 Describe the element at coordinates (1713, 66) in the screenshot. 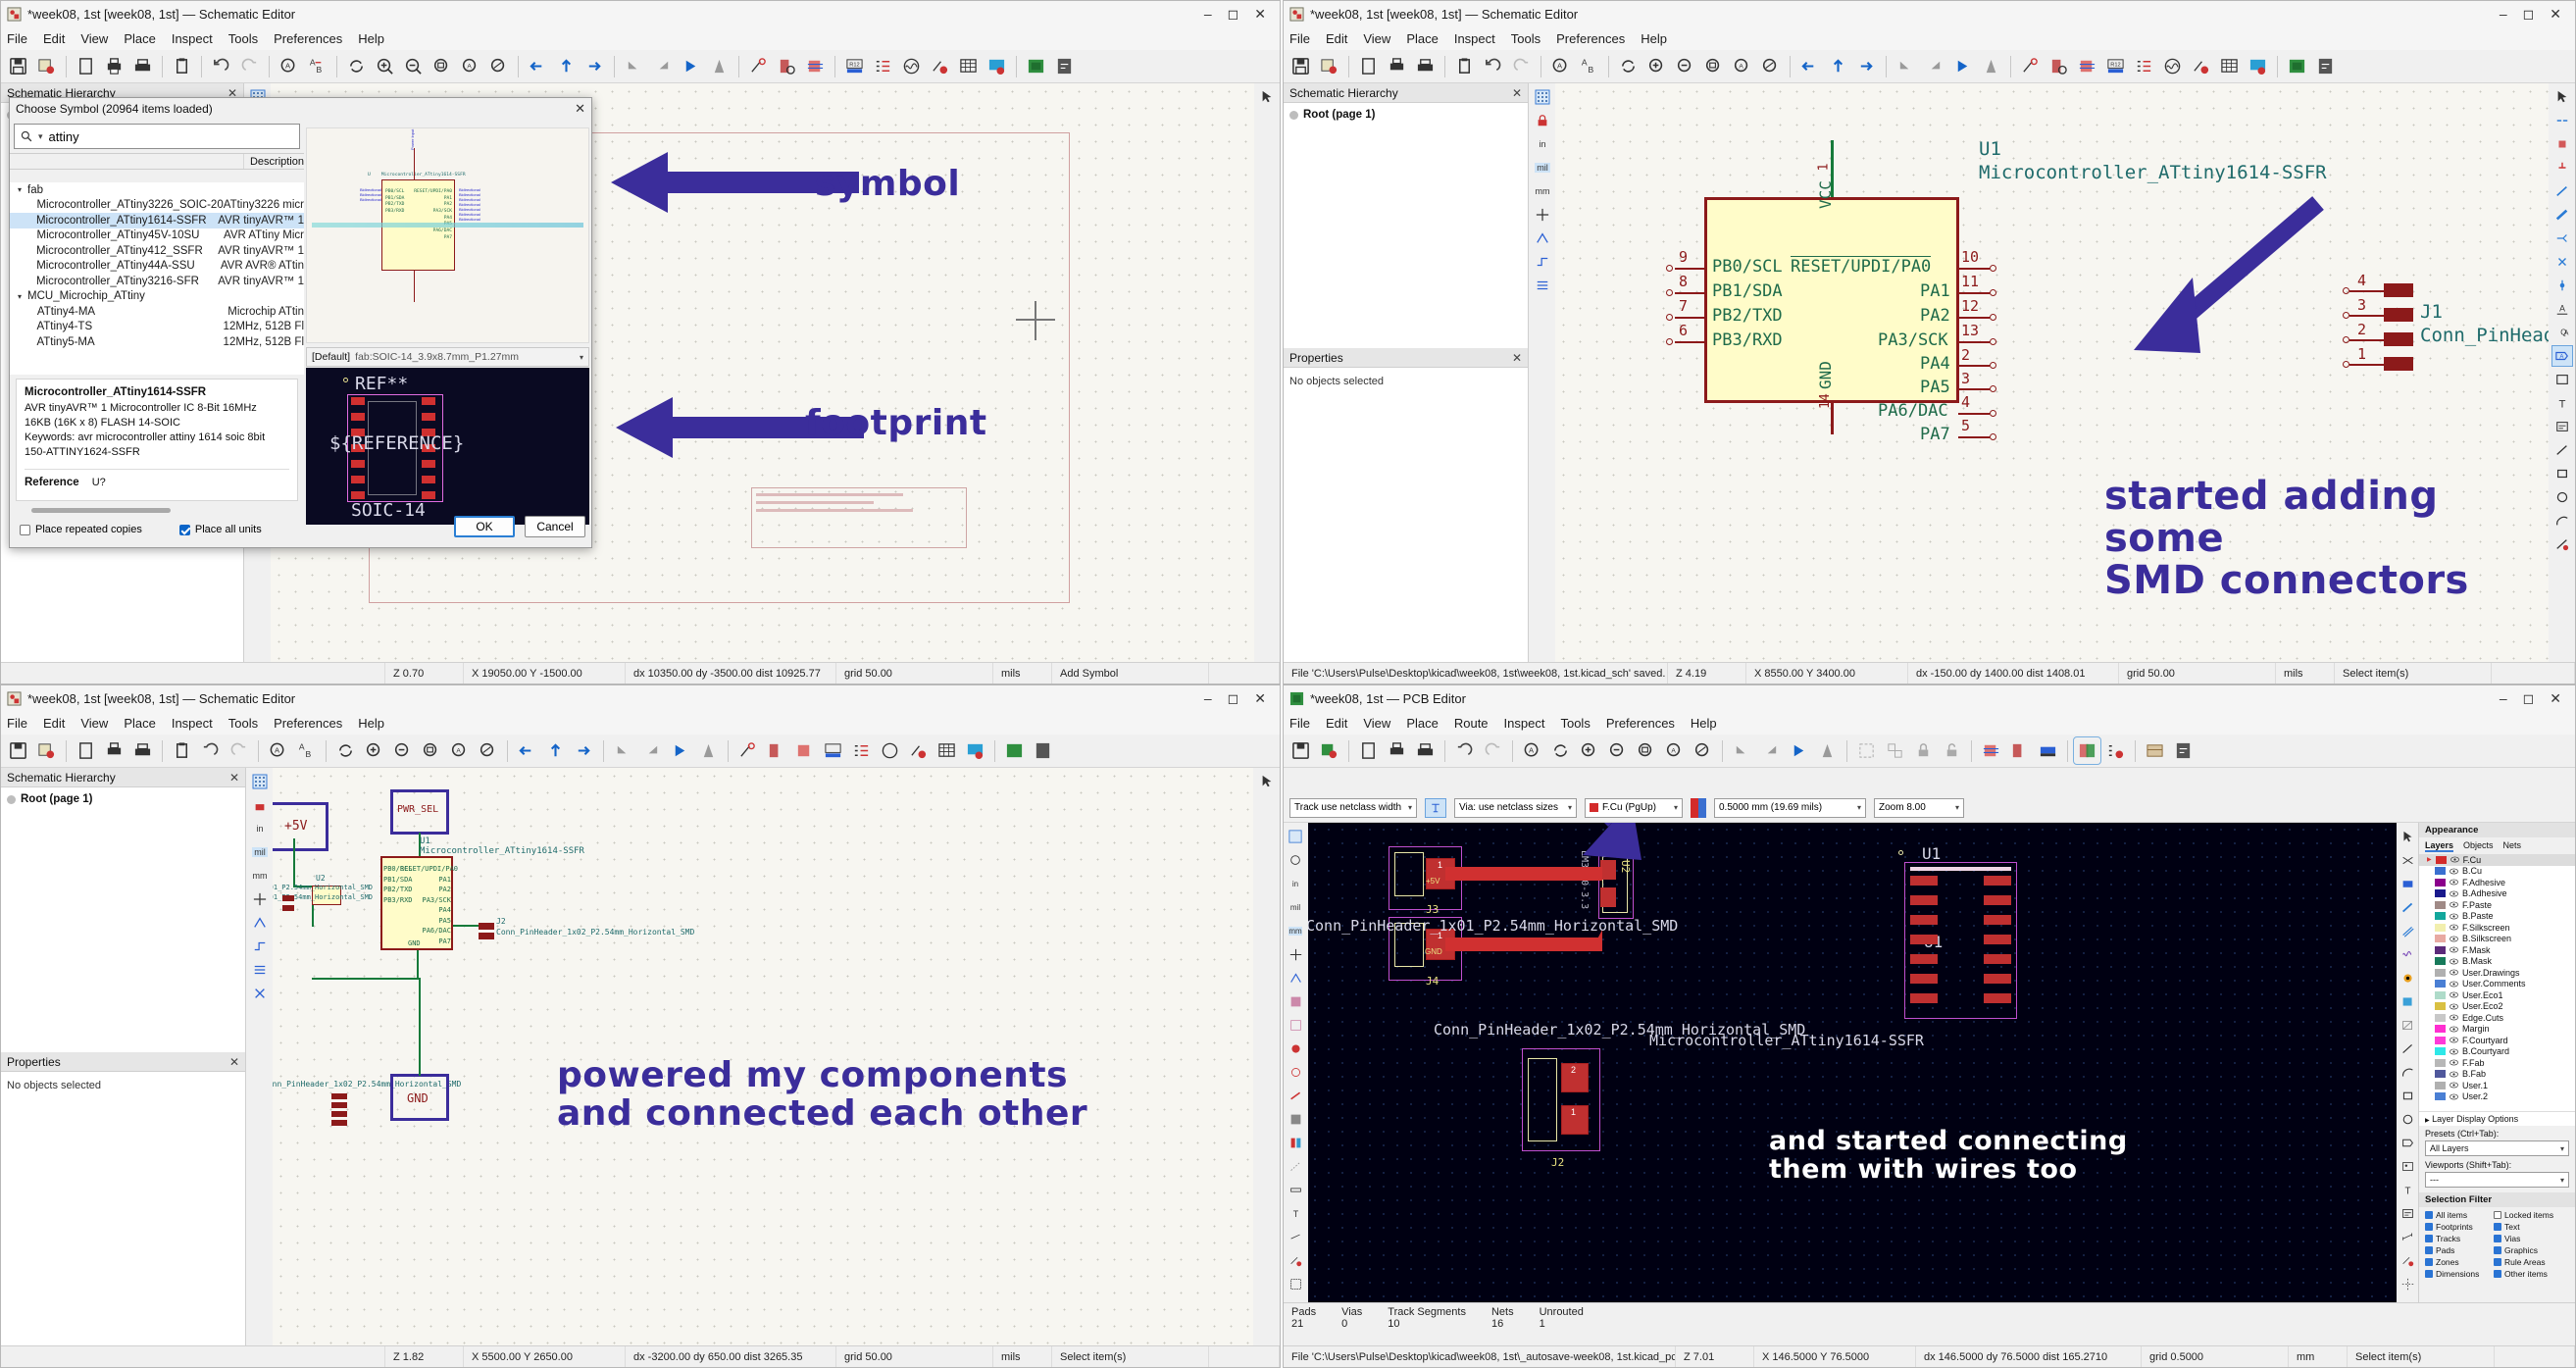

I see `zoom-fit-icon` at that location.